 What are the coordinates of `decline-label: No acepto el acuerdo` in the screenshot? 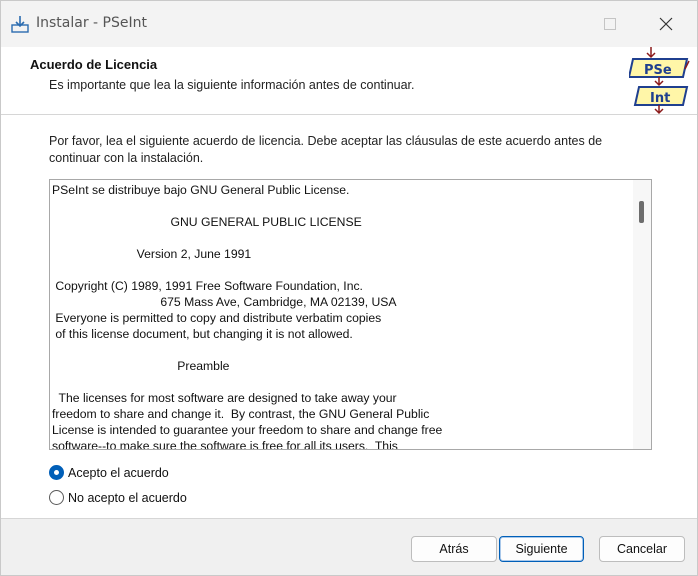 It's located at (127, 498).